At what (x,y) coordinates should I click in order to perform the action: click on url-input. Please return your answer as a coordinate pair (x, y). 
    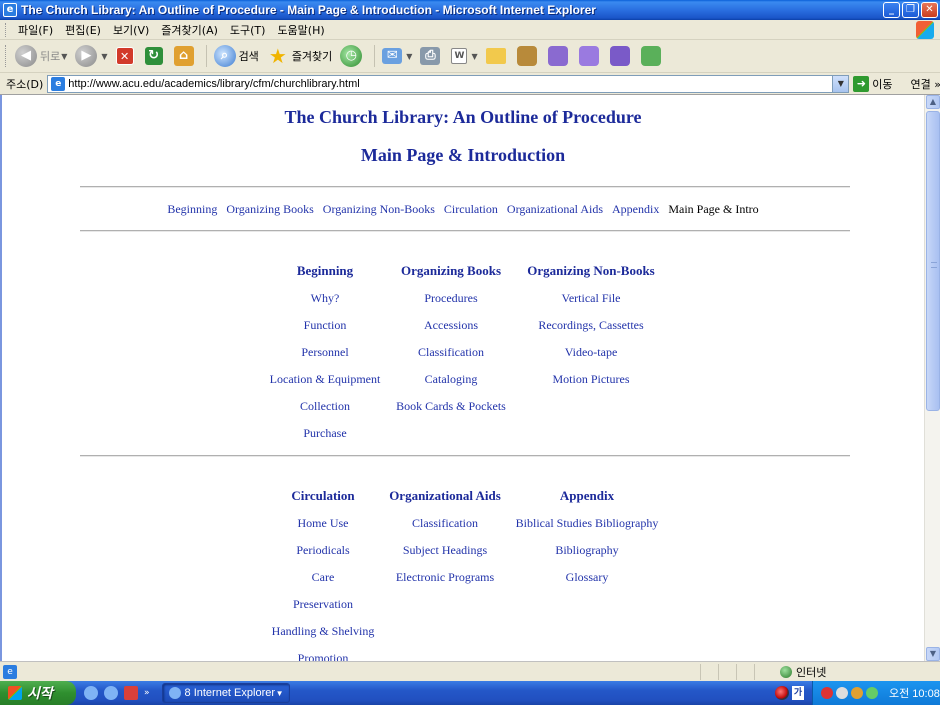
    Looking at the image, I should click on (458, 83).